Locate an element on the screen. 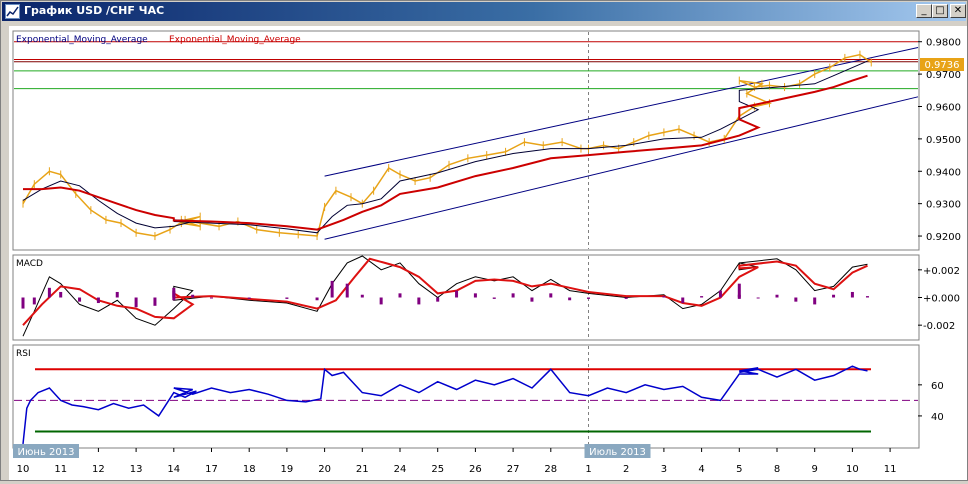  x-tick-label: 5 is located at coordinates (739, 469).